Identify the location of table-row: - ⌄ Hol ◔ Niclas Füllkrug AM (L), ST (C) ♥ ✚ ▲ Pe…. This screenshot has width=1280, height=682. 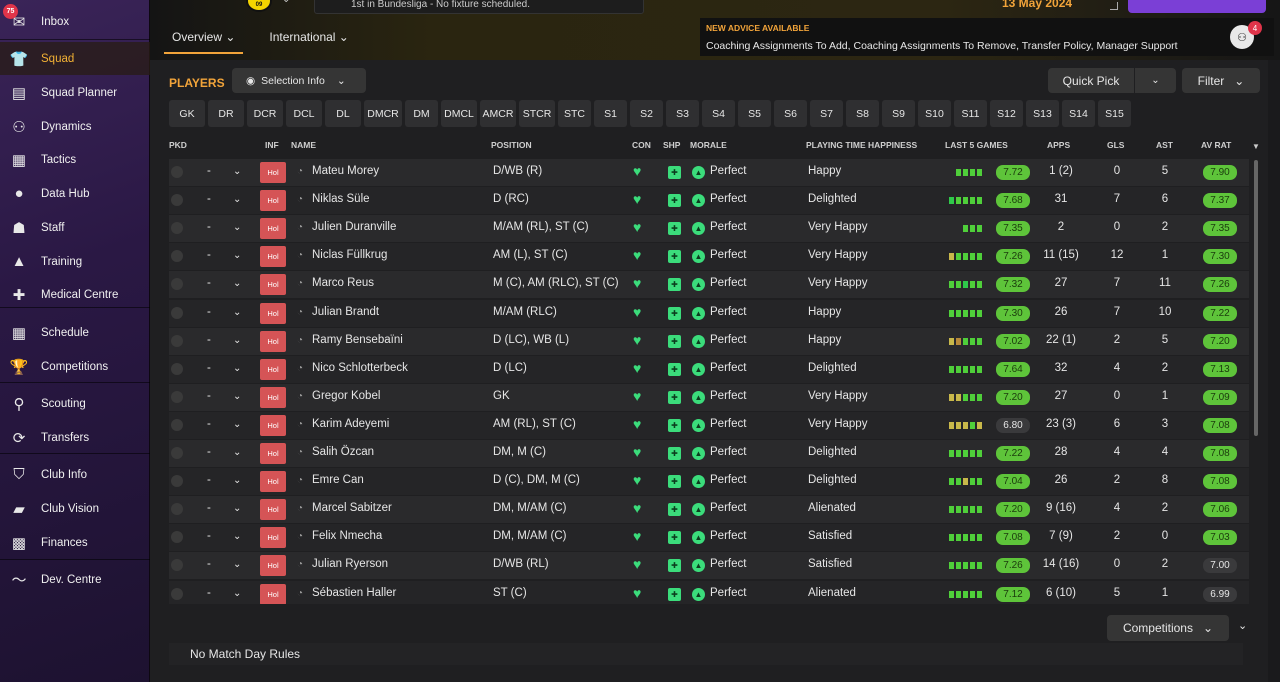
(709, 257).